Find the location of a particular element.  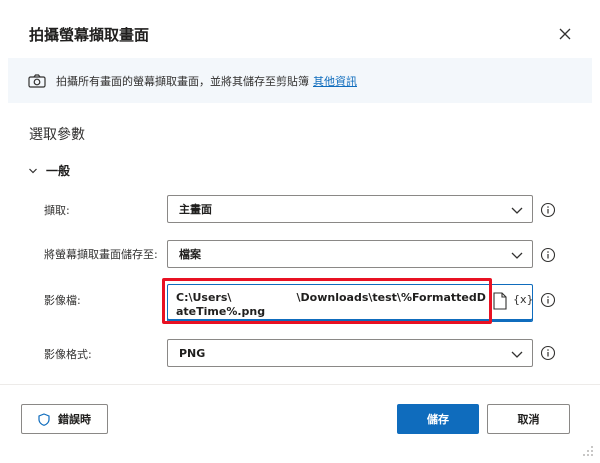

save-button: 儲存 is located at coordinates (438, 419).